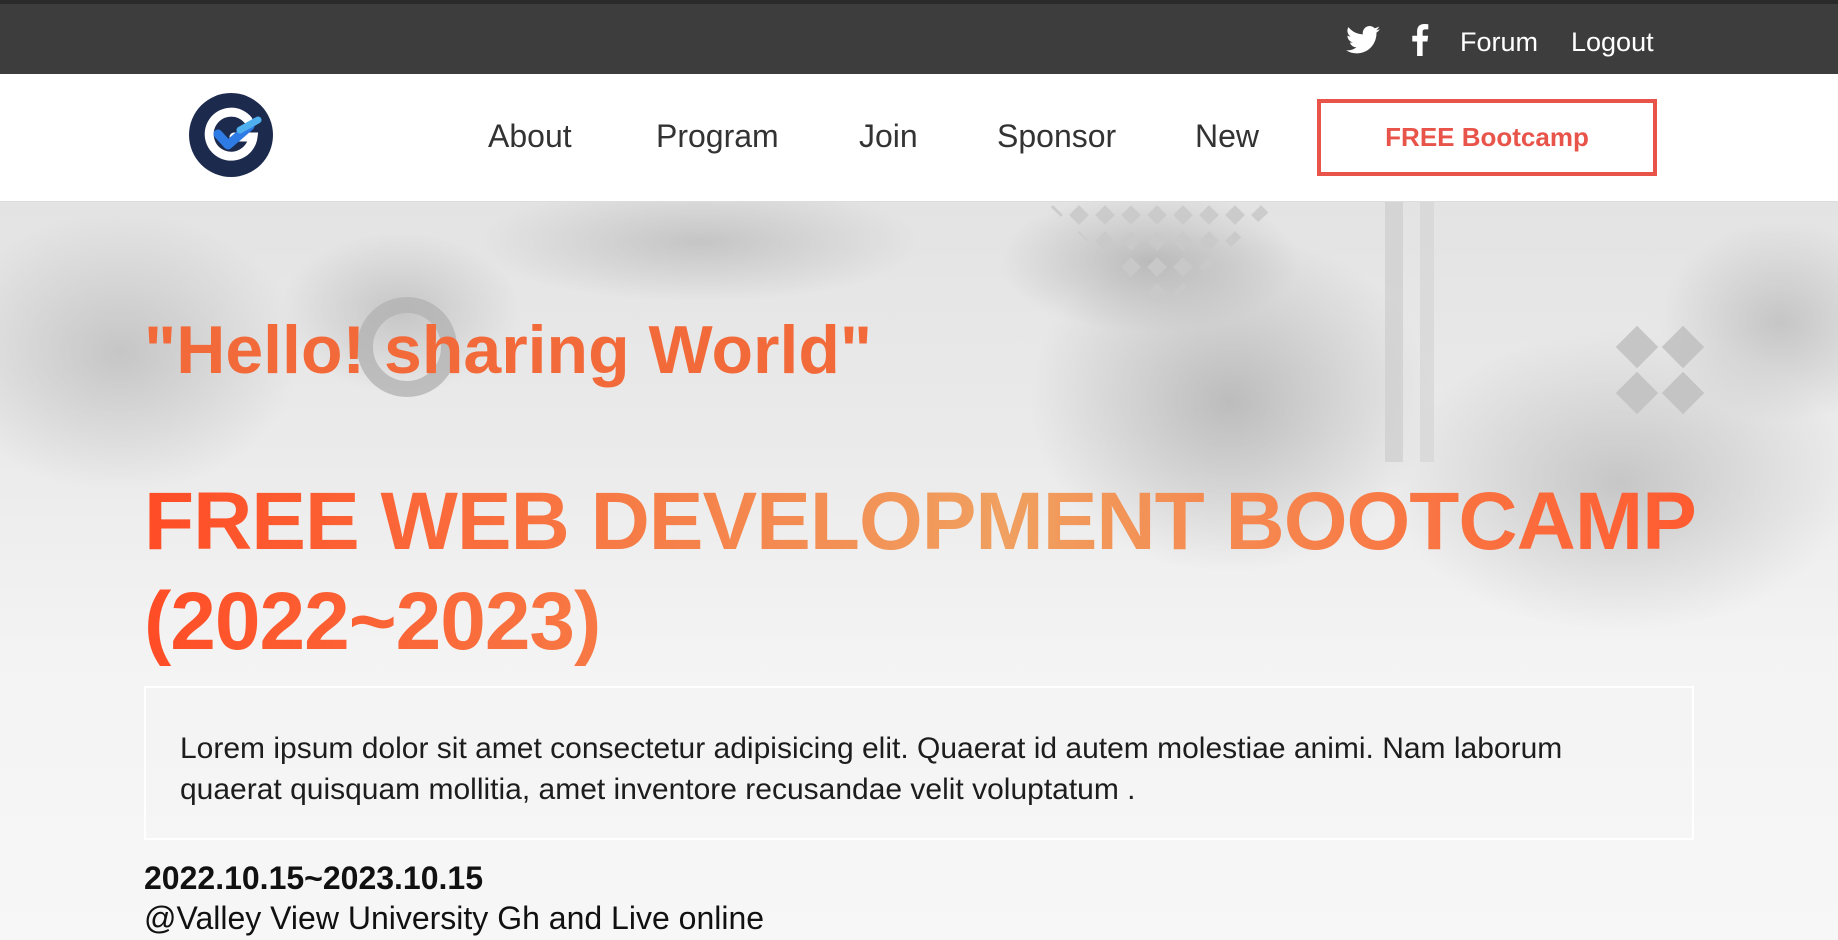 The image size is (1838, 940). I want to click on bootcamp-dates: 2022.10.15~2023.10.15, so click(313, 878).